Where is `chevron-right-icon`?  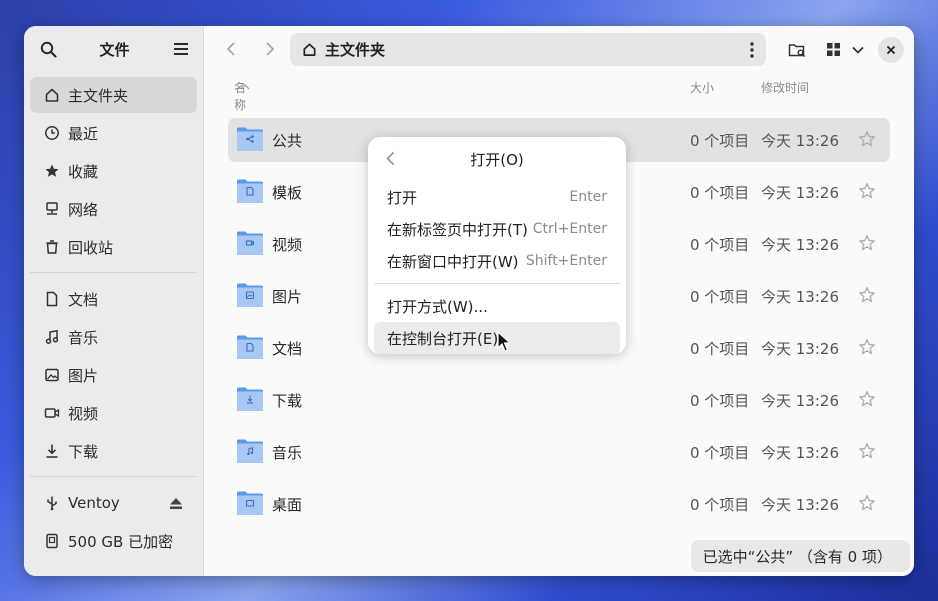 chevron-right-icon is located at coordinates (270, 49).